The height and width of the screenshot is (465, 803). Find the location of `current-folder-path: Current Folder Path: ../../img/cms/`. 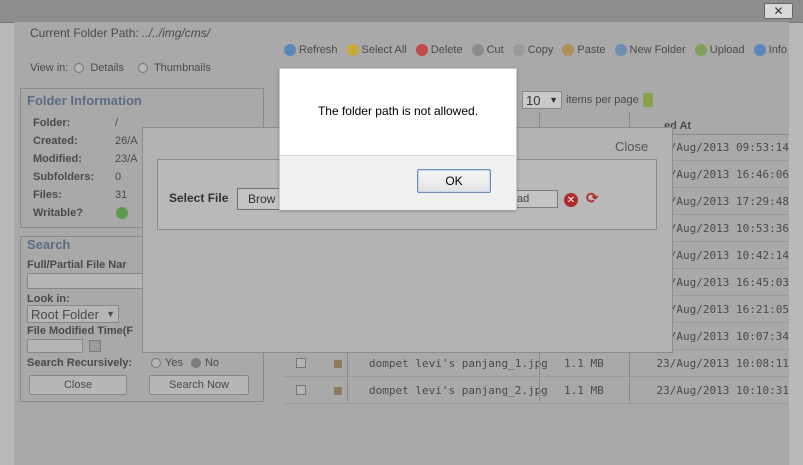

current-folder-path: Current Folder Path: ../../img/cms/ is located at coordinates (120, 33).